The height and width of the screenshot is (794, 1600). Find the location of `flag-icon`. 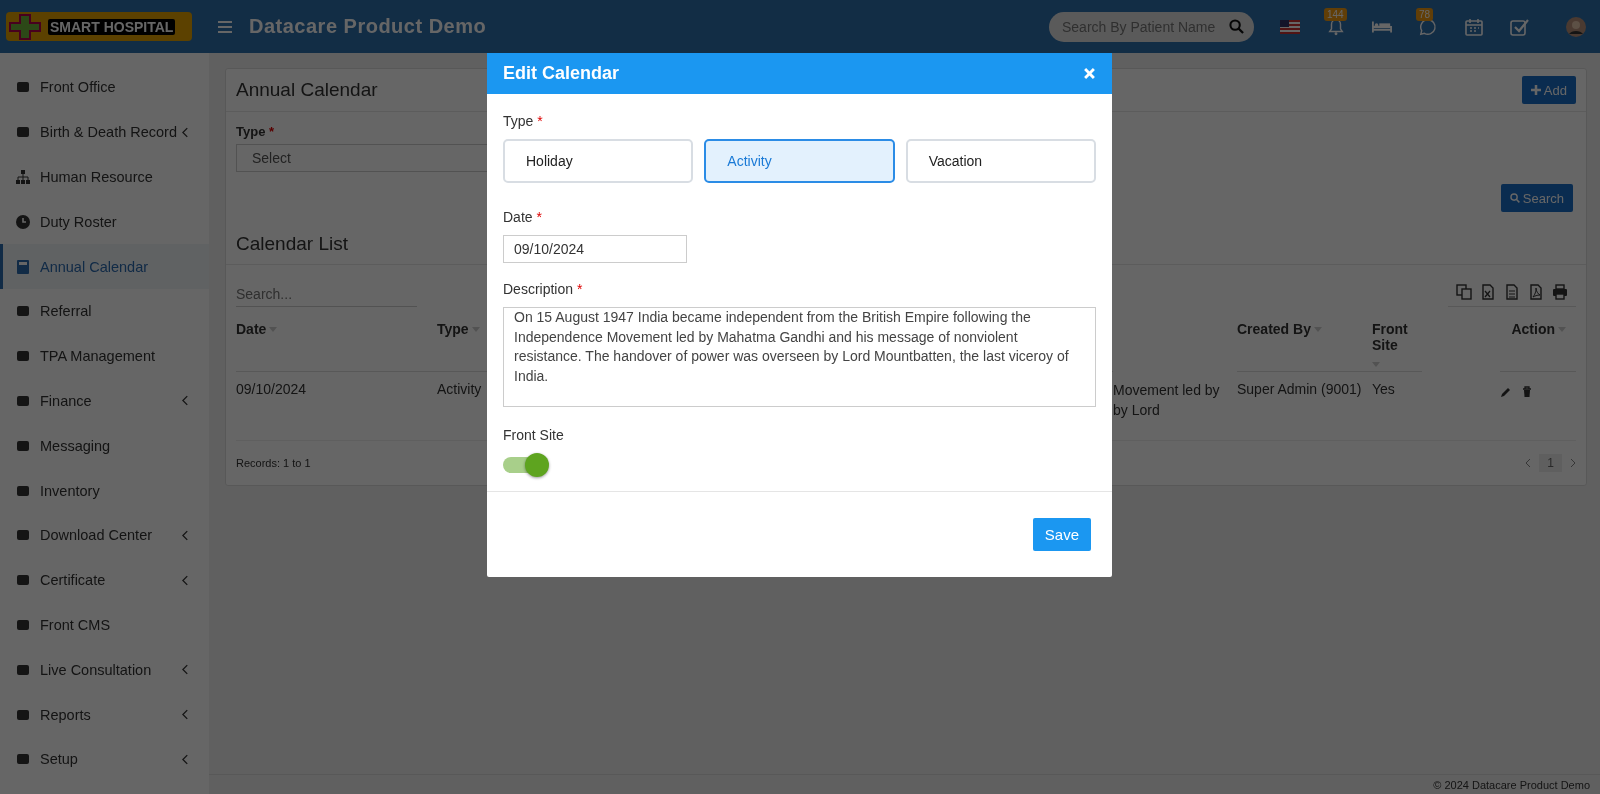

flag-icon is located at coordinates (1290, 26).